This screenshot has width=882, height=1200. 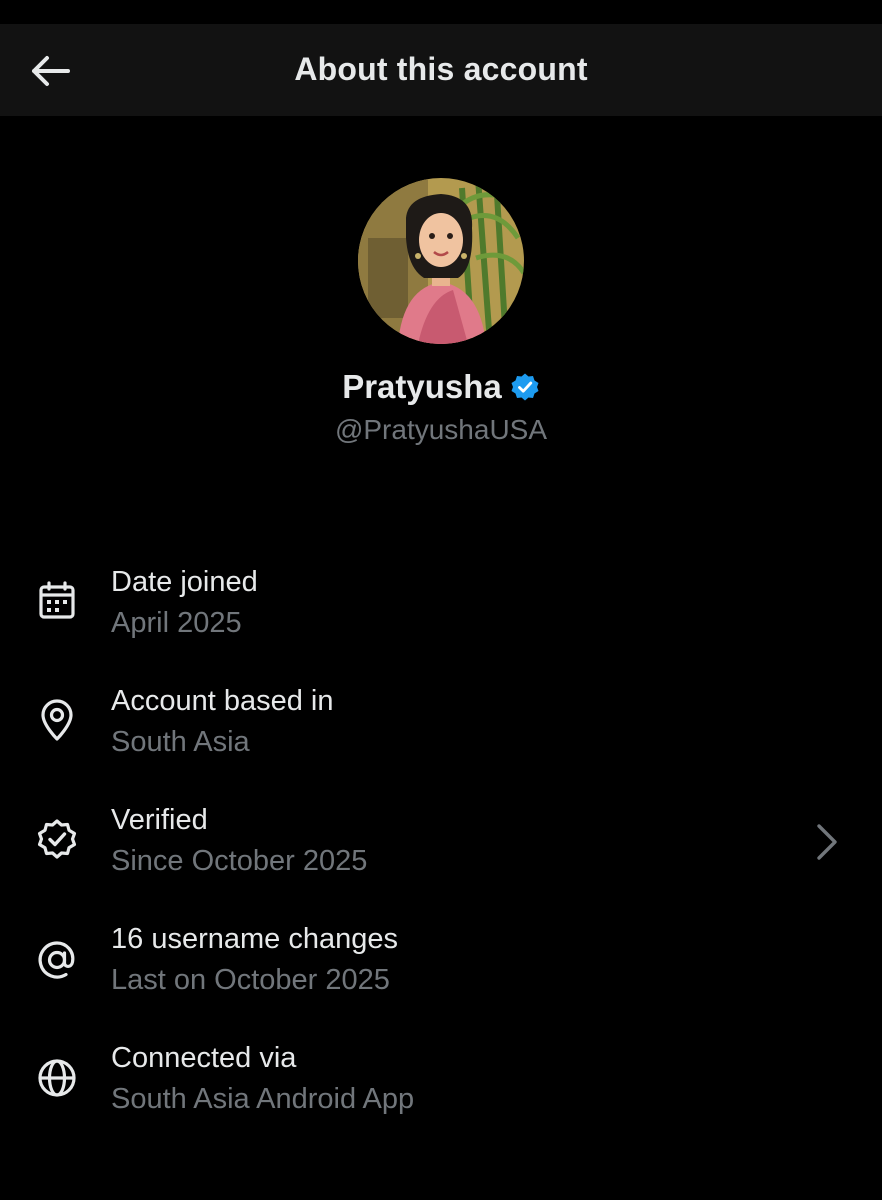 I want to click on detail-label: Connected via, so click(x=204, y=1058).